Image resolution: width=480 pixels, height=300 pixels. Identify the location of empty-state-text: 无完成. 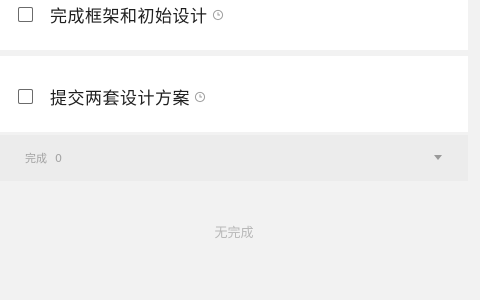
(234, 233).